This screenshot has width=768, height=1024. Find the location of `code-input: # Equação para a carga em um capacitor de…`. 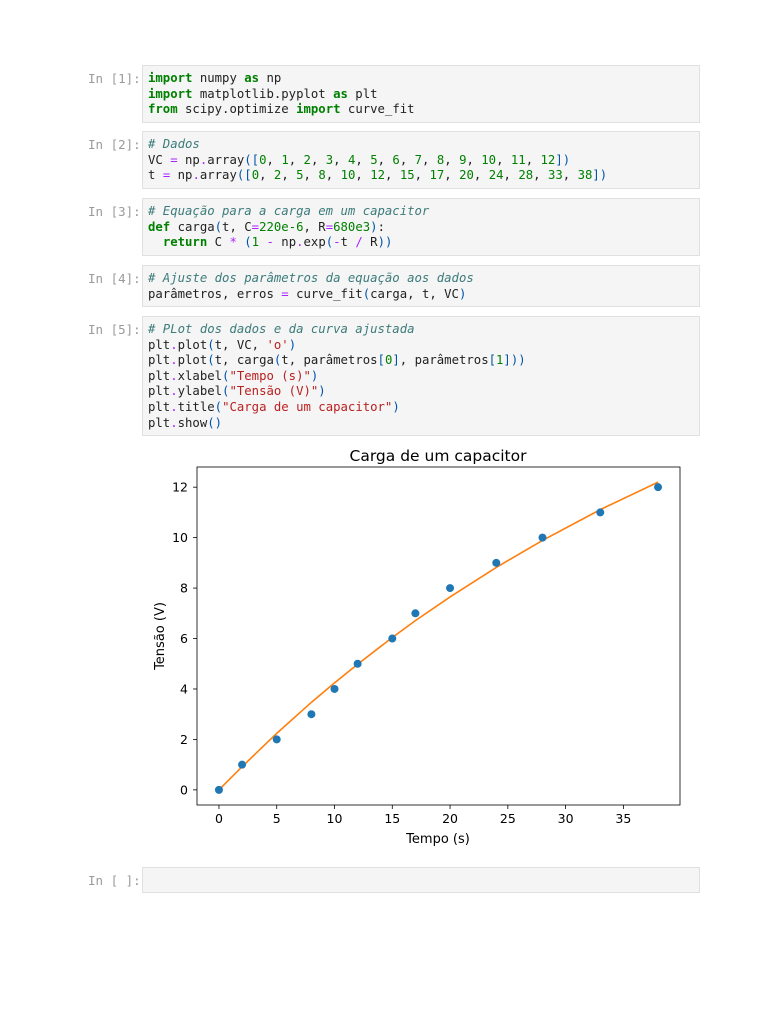

code-input: # Equação para a carga em um capacitor de… is located at coordinates (421, 227).